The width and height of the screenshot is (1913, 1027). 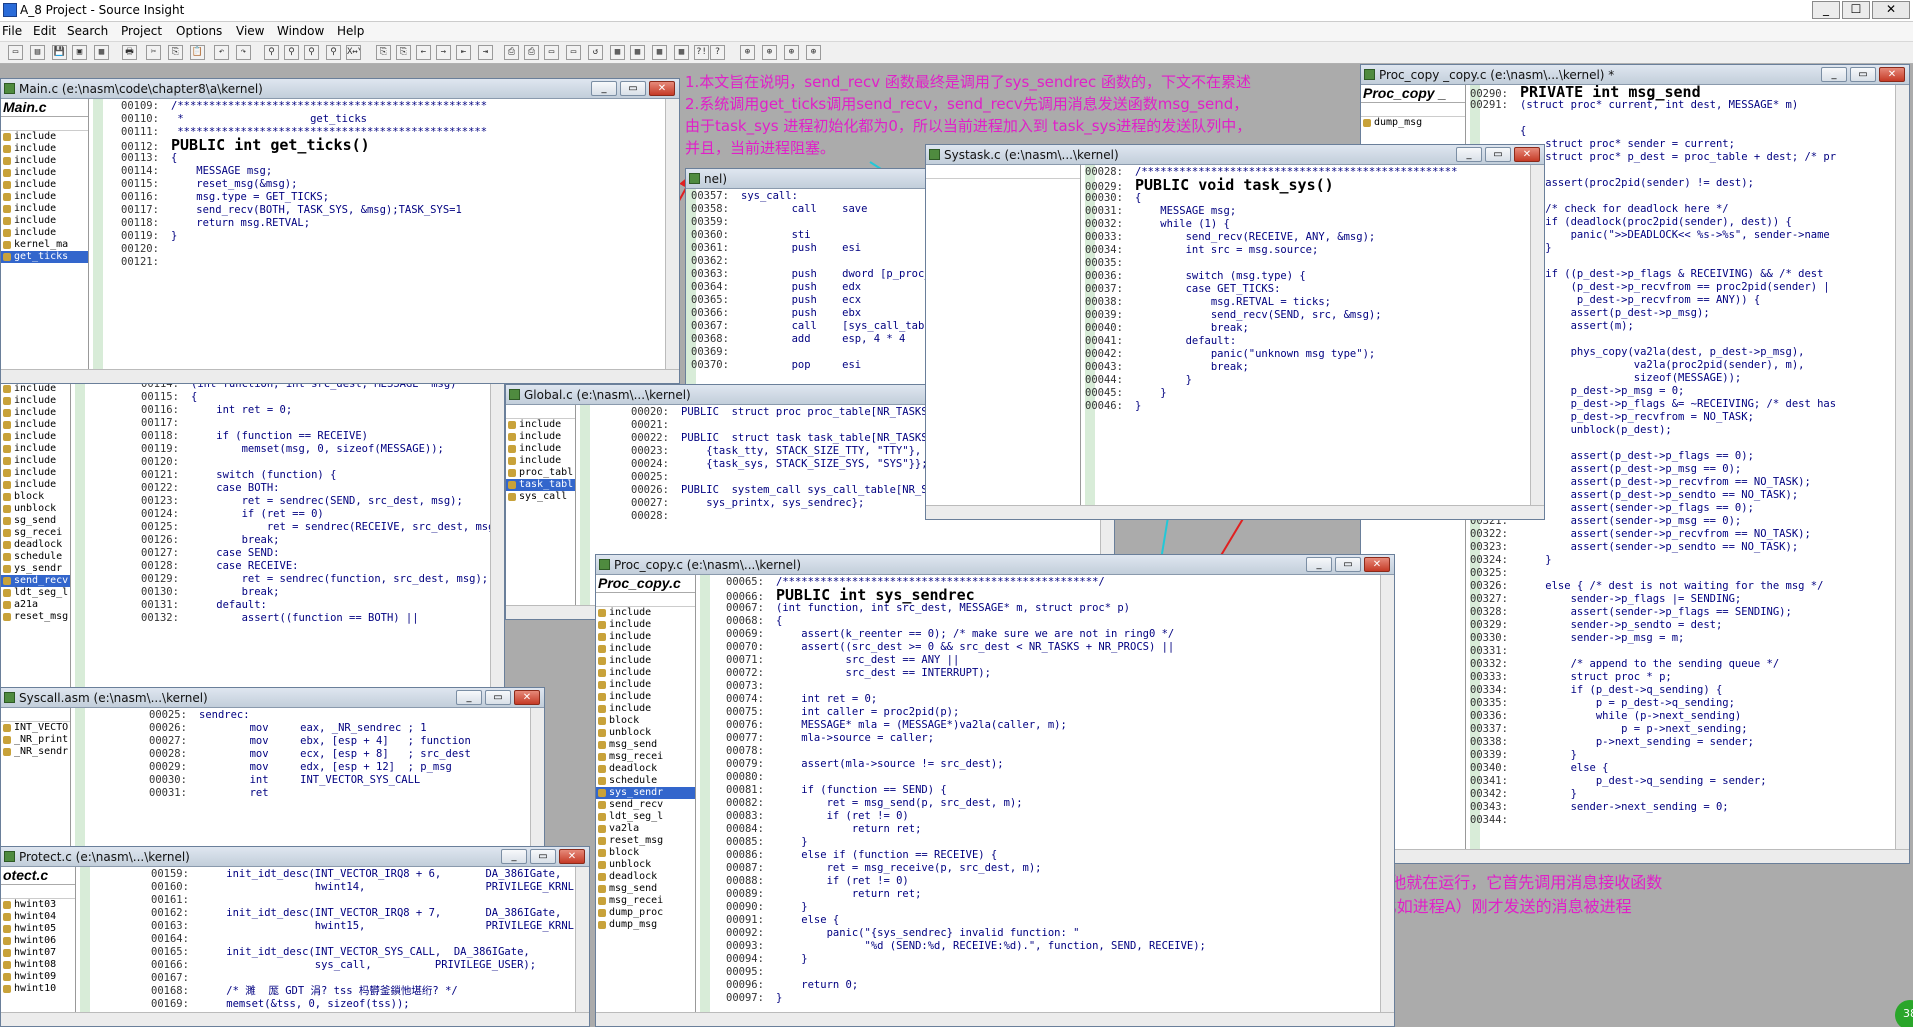 What do you see at coordinates (333, 52) in the screenshot?
I see `toolbar-button-14: ⚲` at bounding box center [333, 52].